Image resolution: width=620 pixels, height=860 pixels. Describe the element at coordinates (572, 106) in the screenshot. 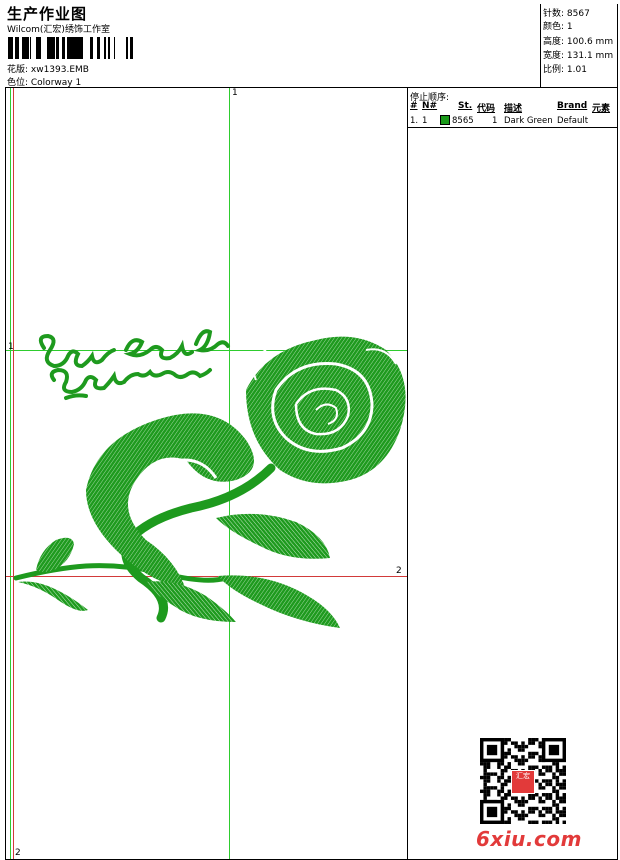

I see `col-brand-header: Brand` at that location.